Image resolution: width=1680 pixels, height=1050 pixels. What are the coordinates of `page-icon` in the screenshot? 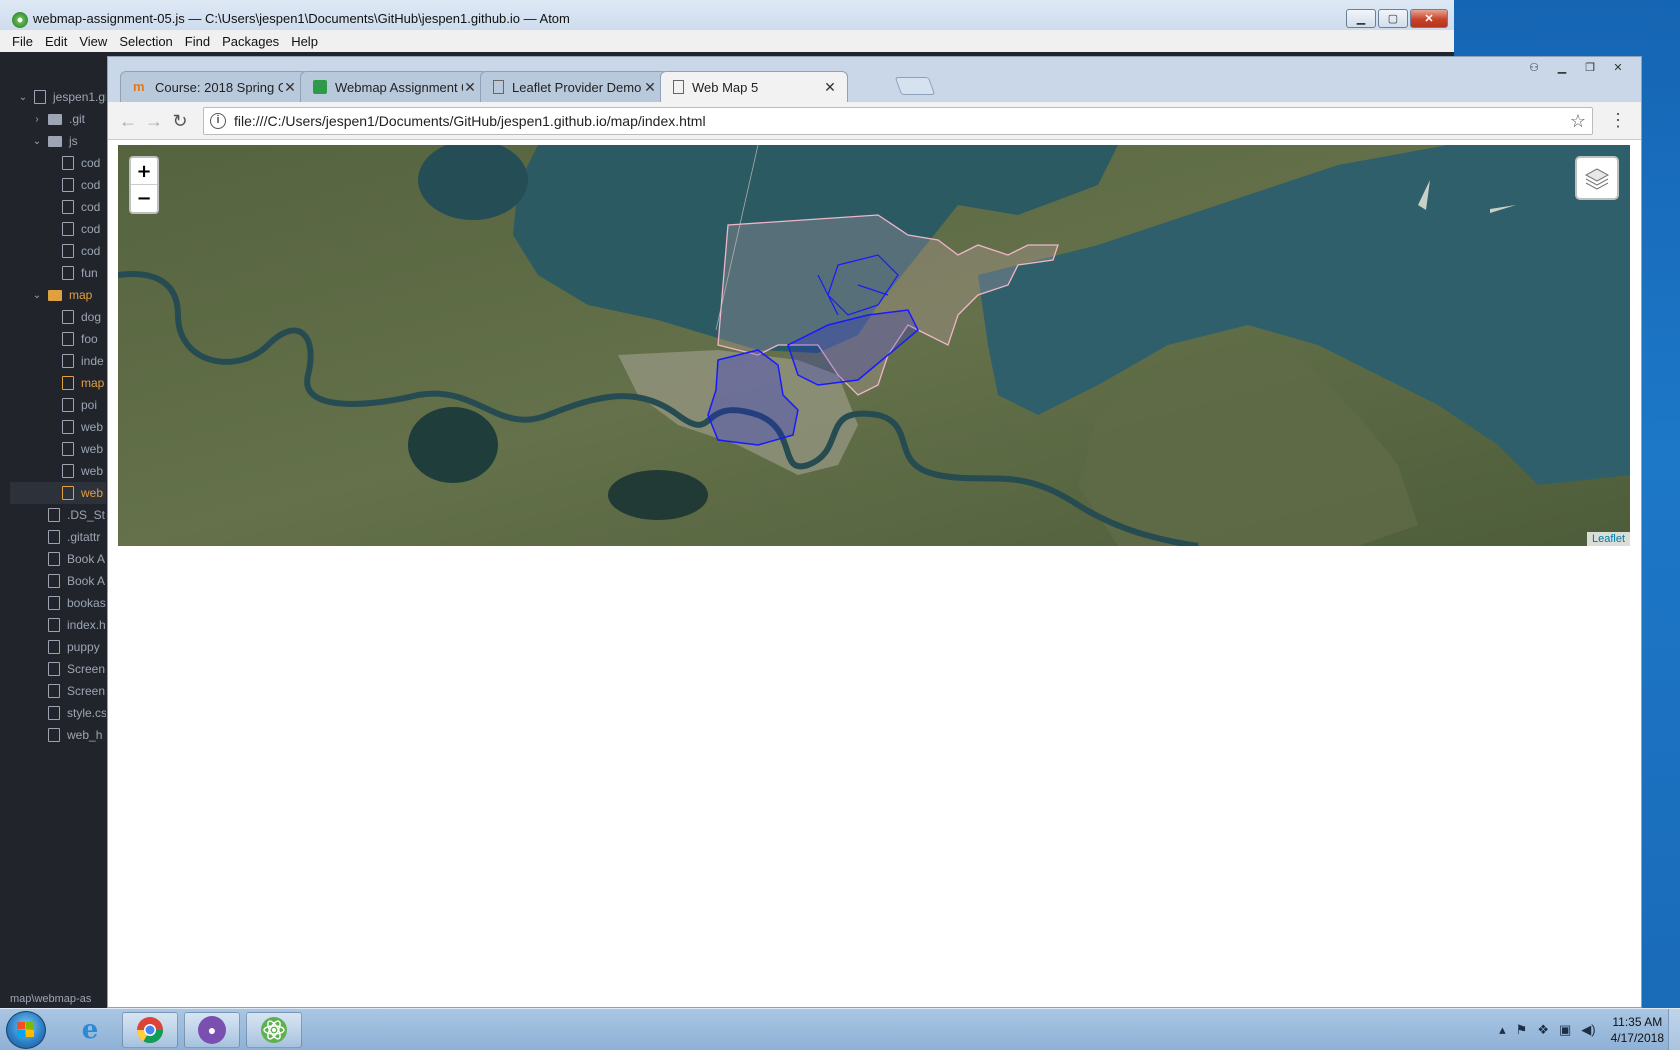 It's located at (498, 87).